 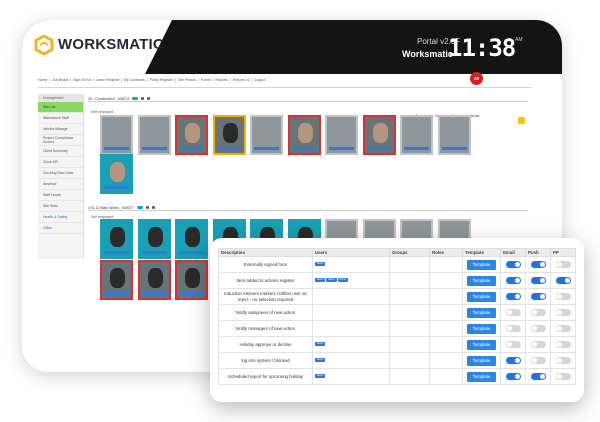 What do you see at coordinates (521, 120) in the screenshot?
I see `refresh-button` at bounding box center [521, 120].